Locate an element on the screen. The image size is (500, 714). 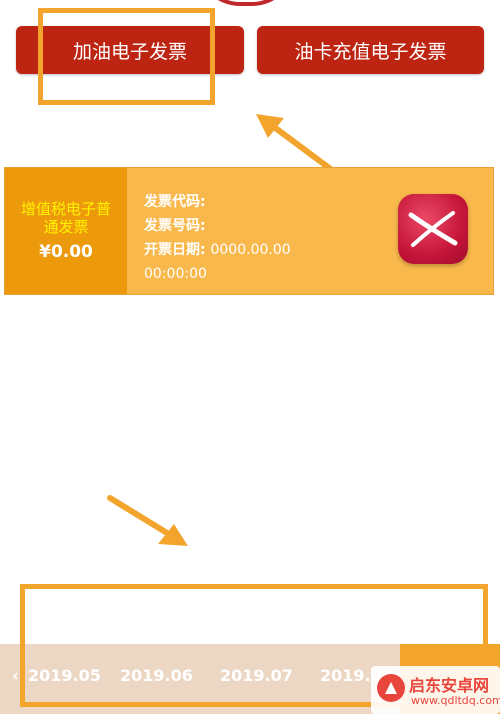
month-tab-2019-06: 2019.06 is located at coordinates (156, 675).